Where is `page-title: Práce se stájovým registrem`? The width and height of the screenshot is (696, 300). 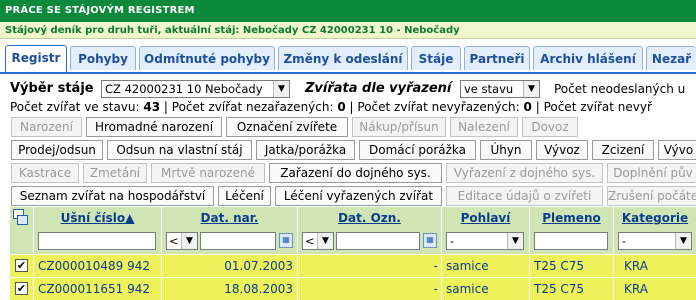 page-title: Práce se stájovým registrem is located at coordinates (348, 11).